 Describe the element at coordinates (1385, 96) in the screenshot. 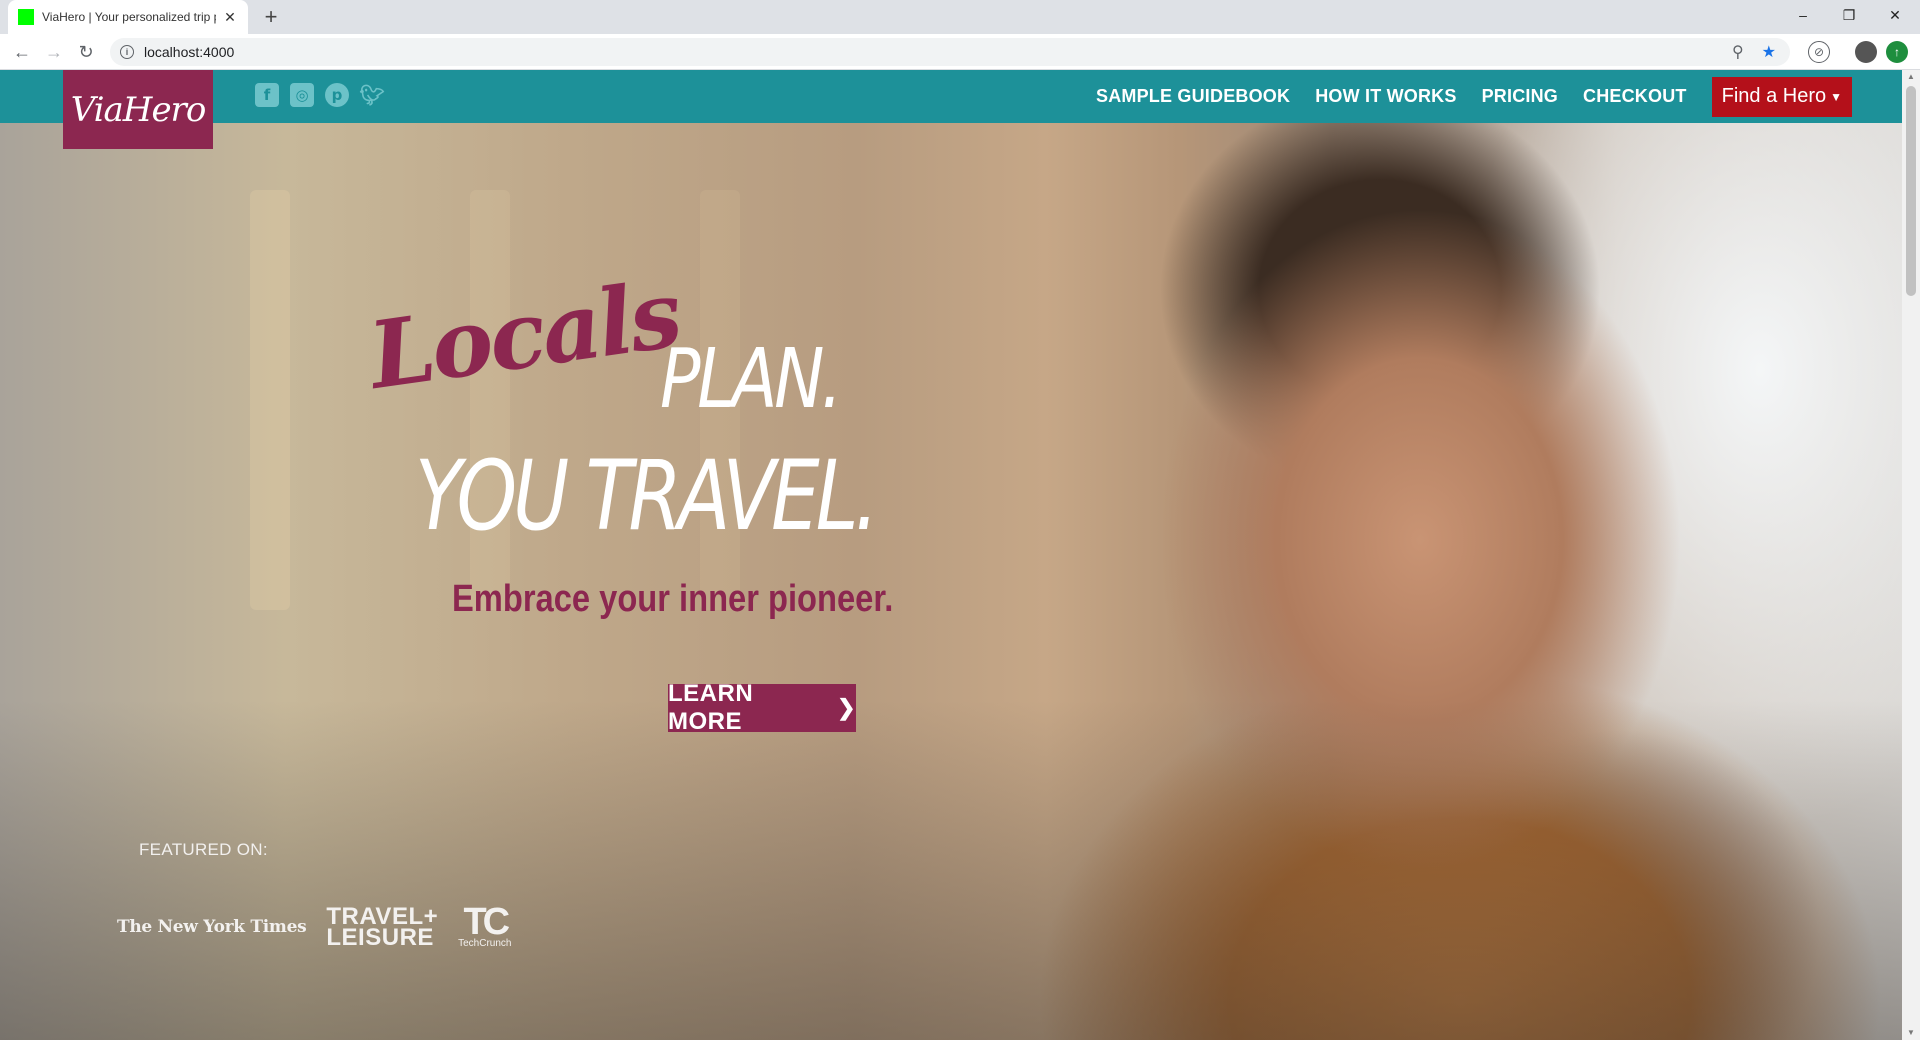

I see `nav-how-it-works: HOW IT WORKS` at that location.